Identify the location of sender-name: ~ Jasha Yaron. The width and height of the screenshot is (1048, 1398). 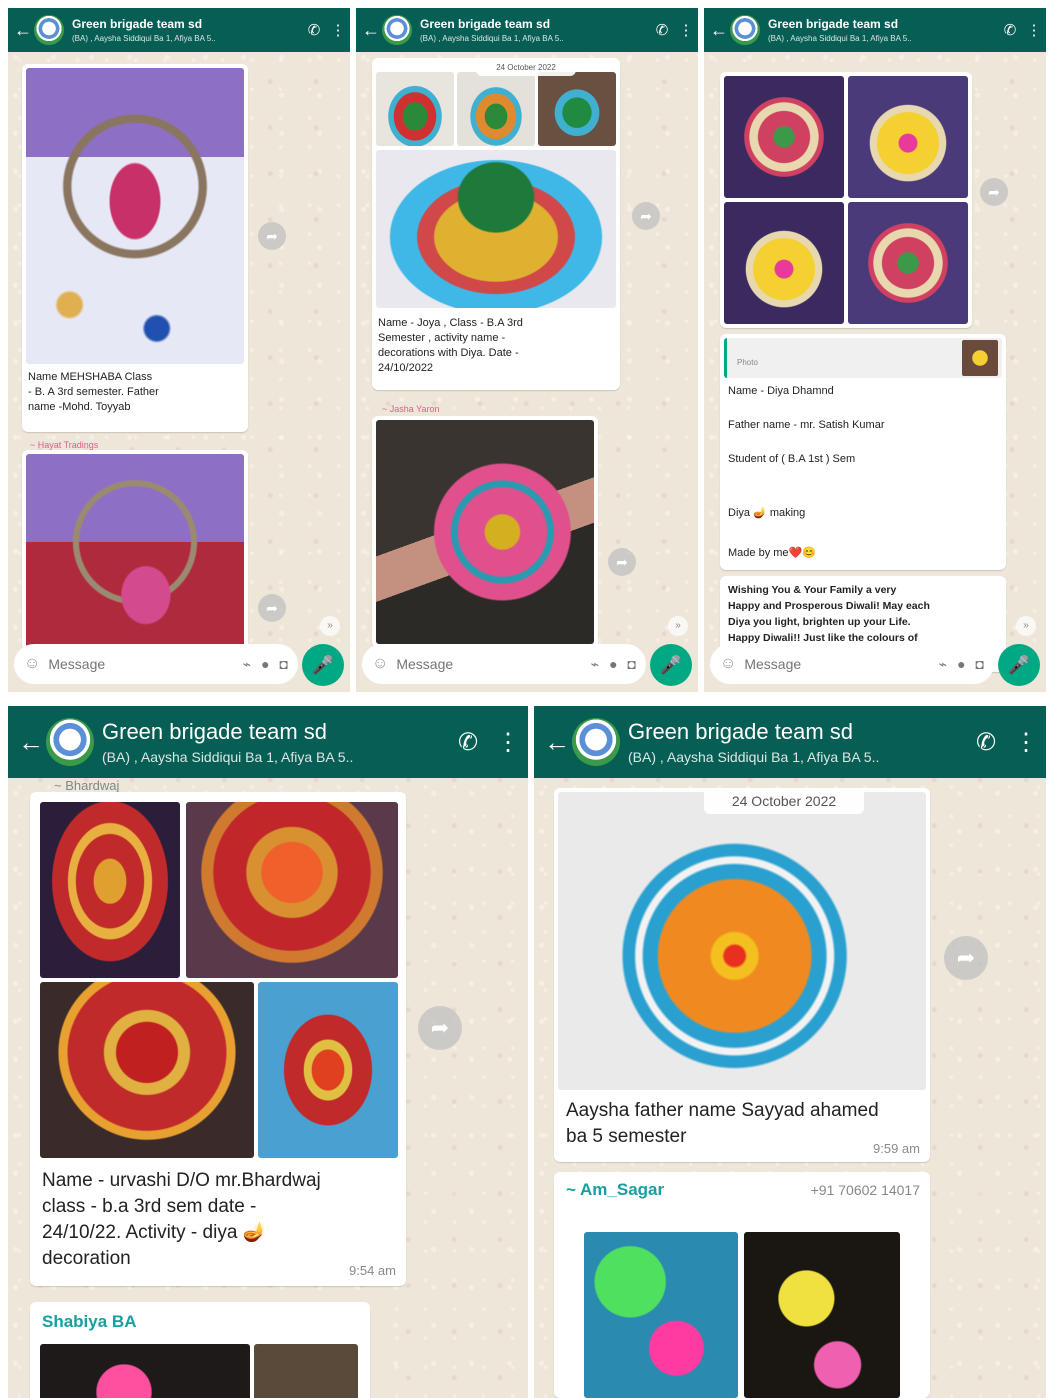
(410, 409).